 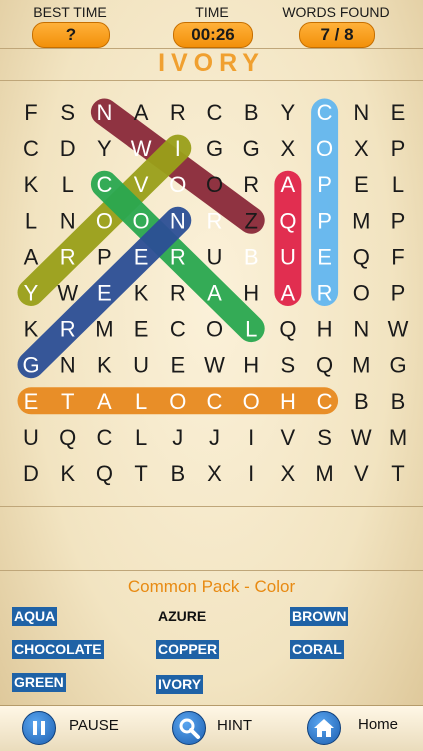 What do you see at coordinates (378, 724) in the screenshot?
I see `home-label: Home` at bounding box center [378, 724].